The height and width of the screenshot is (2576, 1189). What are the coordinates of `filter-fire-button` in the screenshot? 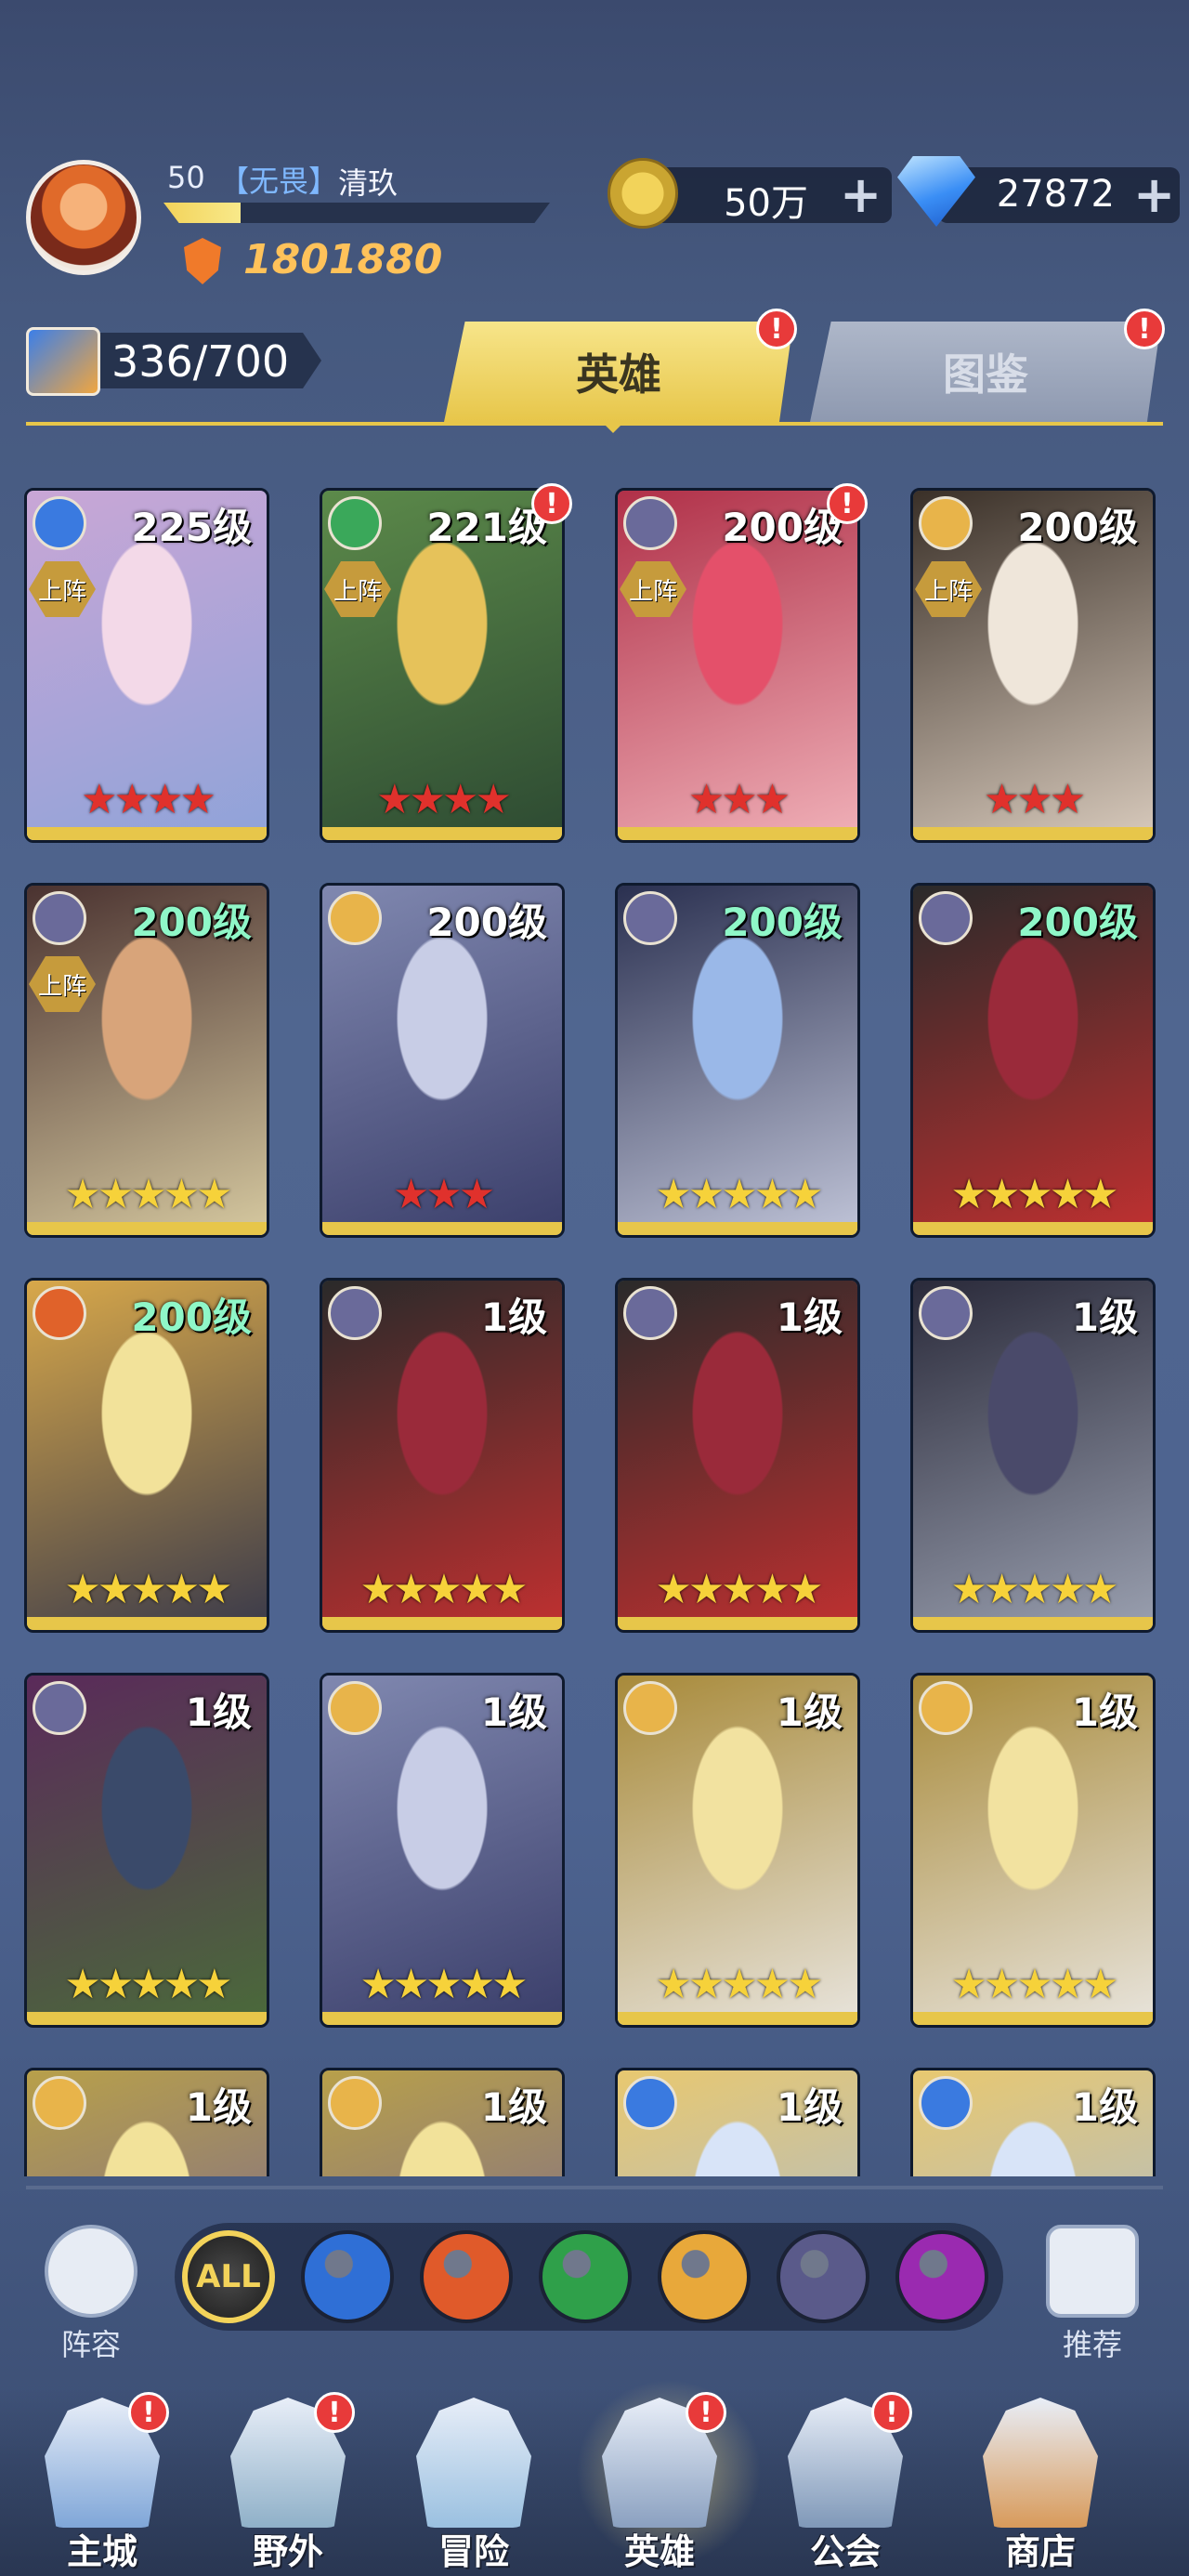 It's located at (466, 2276).